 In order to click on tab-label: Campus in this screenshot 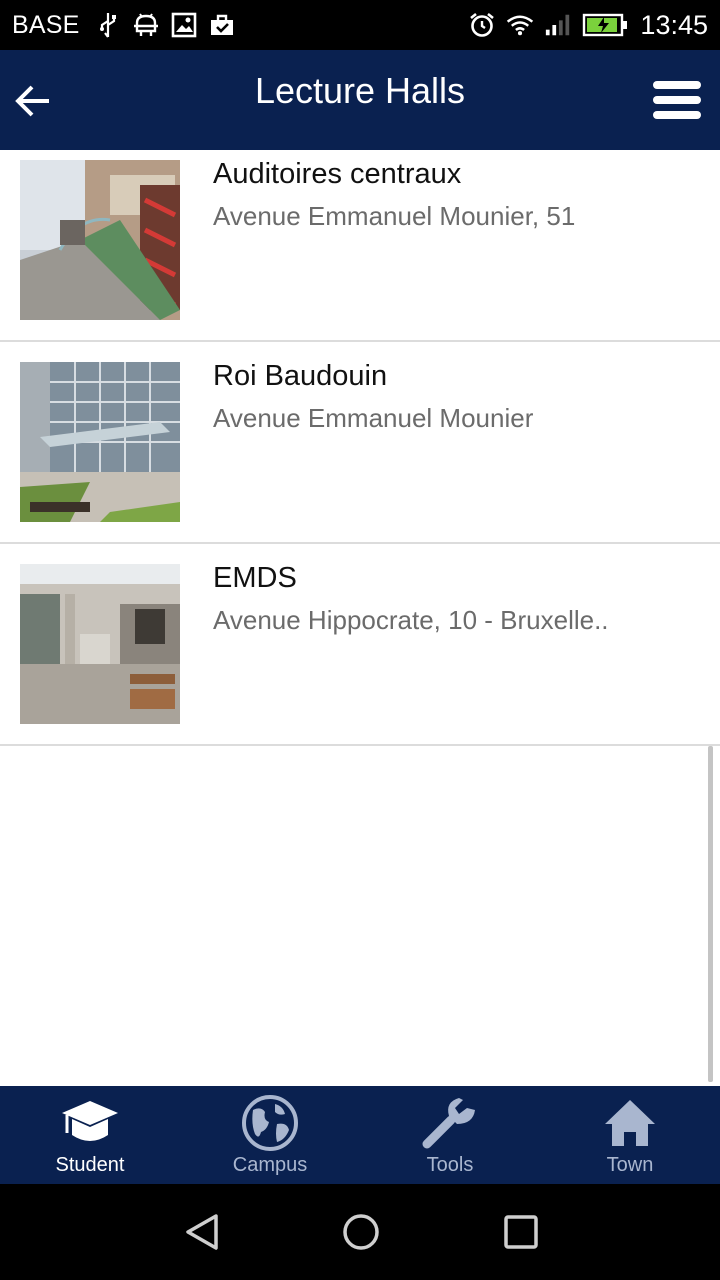, I will do `click(270, 1165)`.